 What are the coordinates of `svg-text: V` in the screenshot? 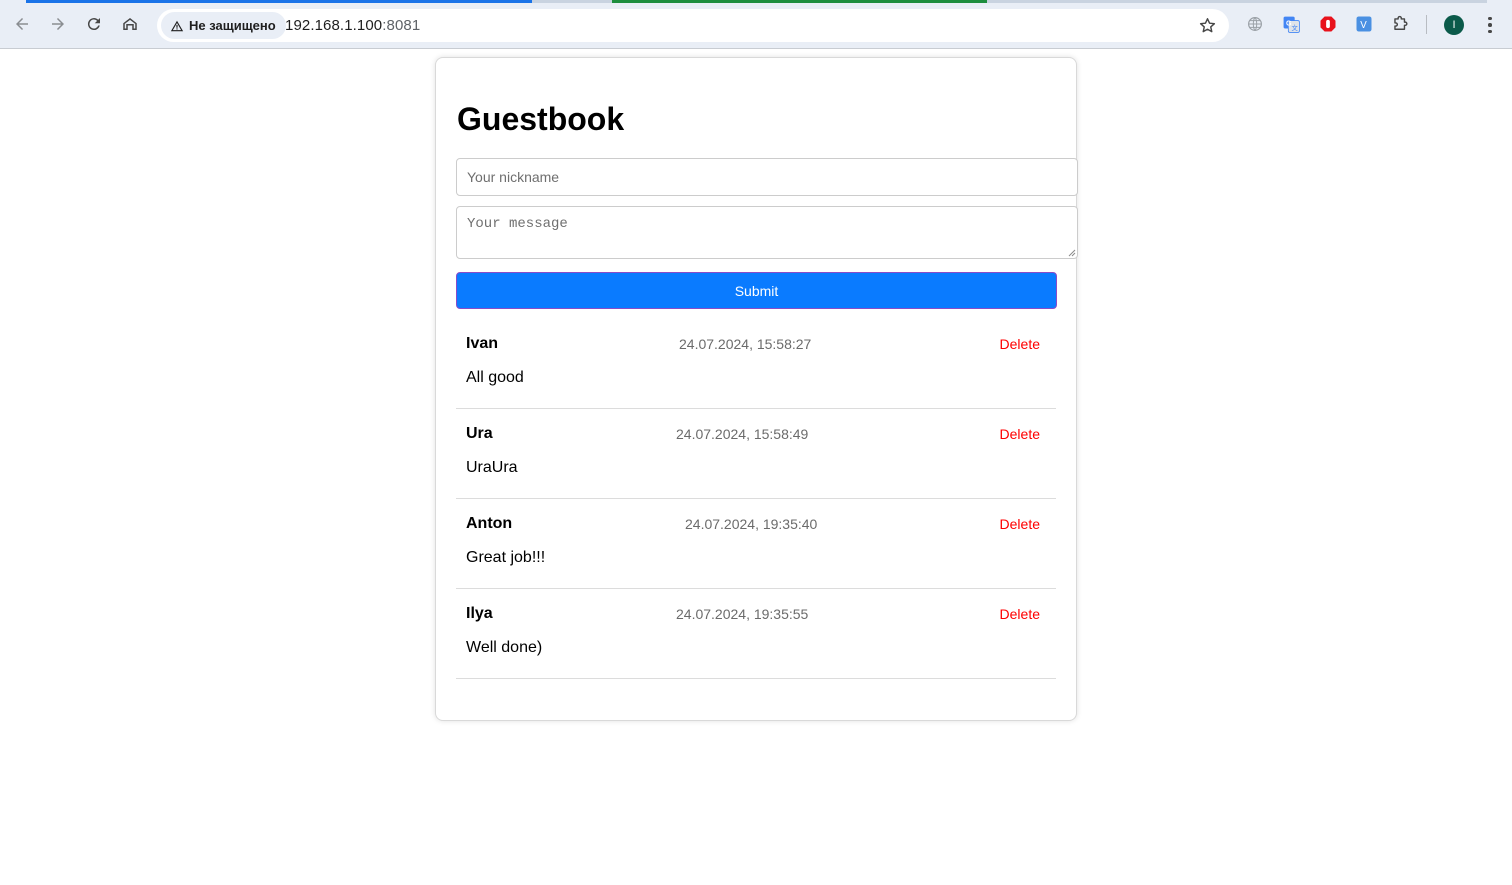 It's located at (1363, 25).